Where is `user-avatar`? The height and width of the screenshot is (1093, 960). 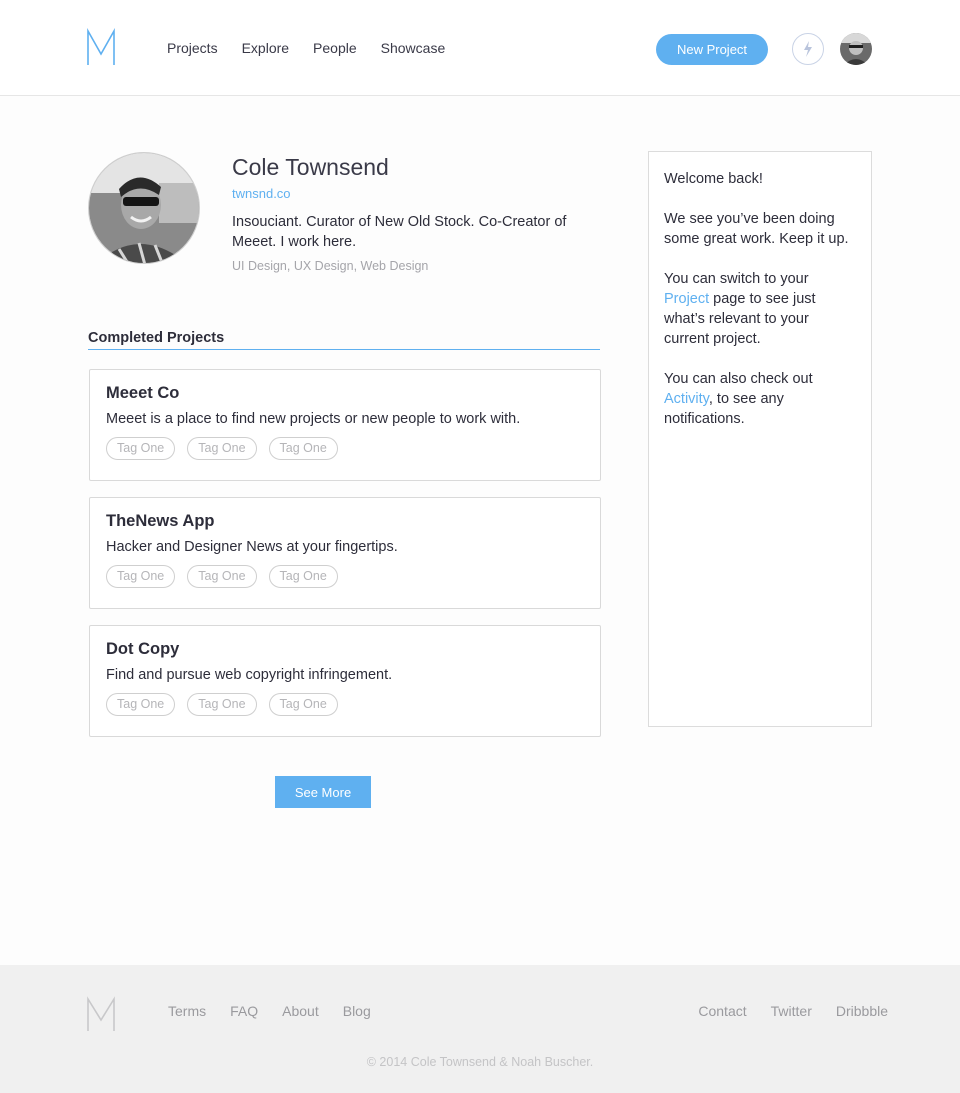
user-avatar is located at coordinates (856, 49).